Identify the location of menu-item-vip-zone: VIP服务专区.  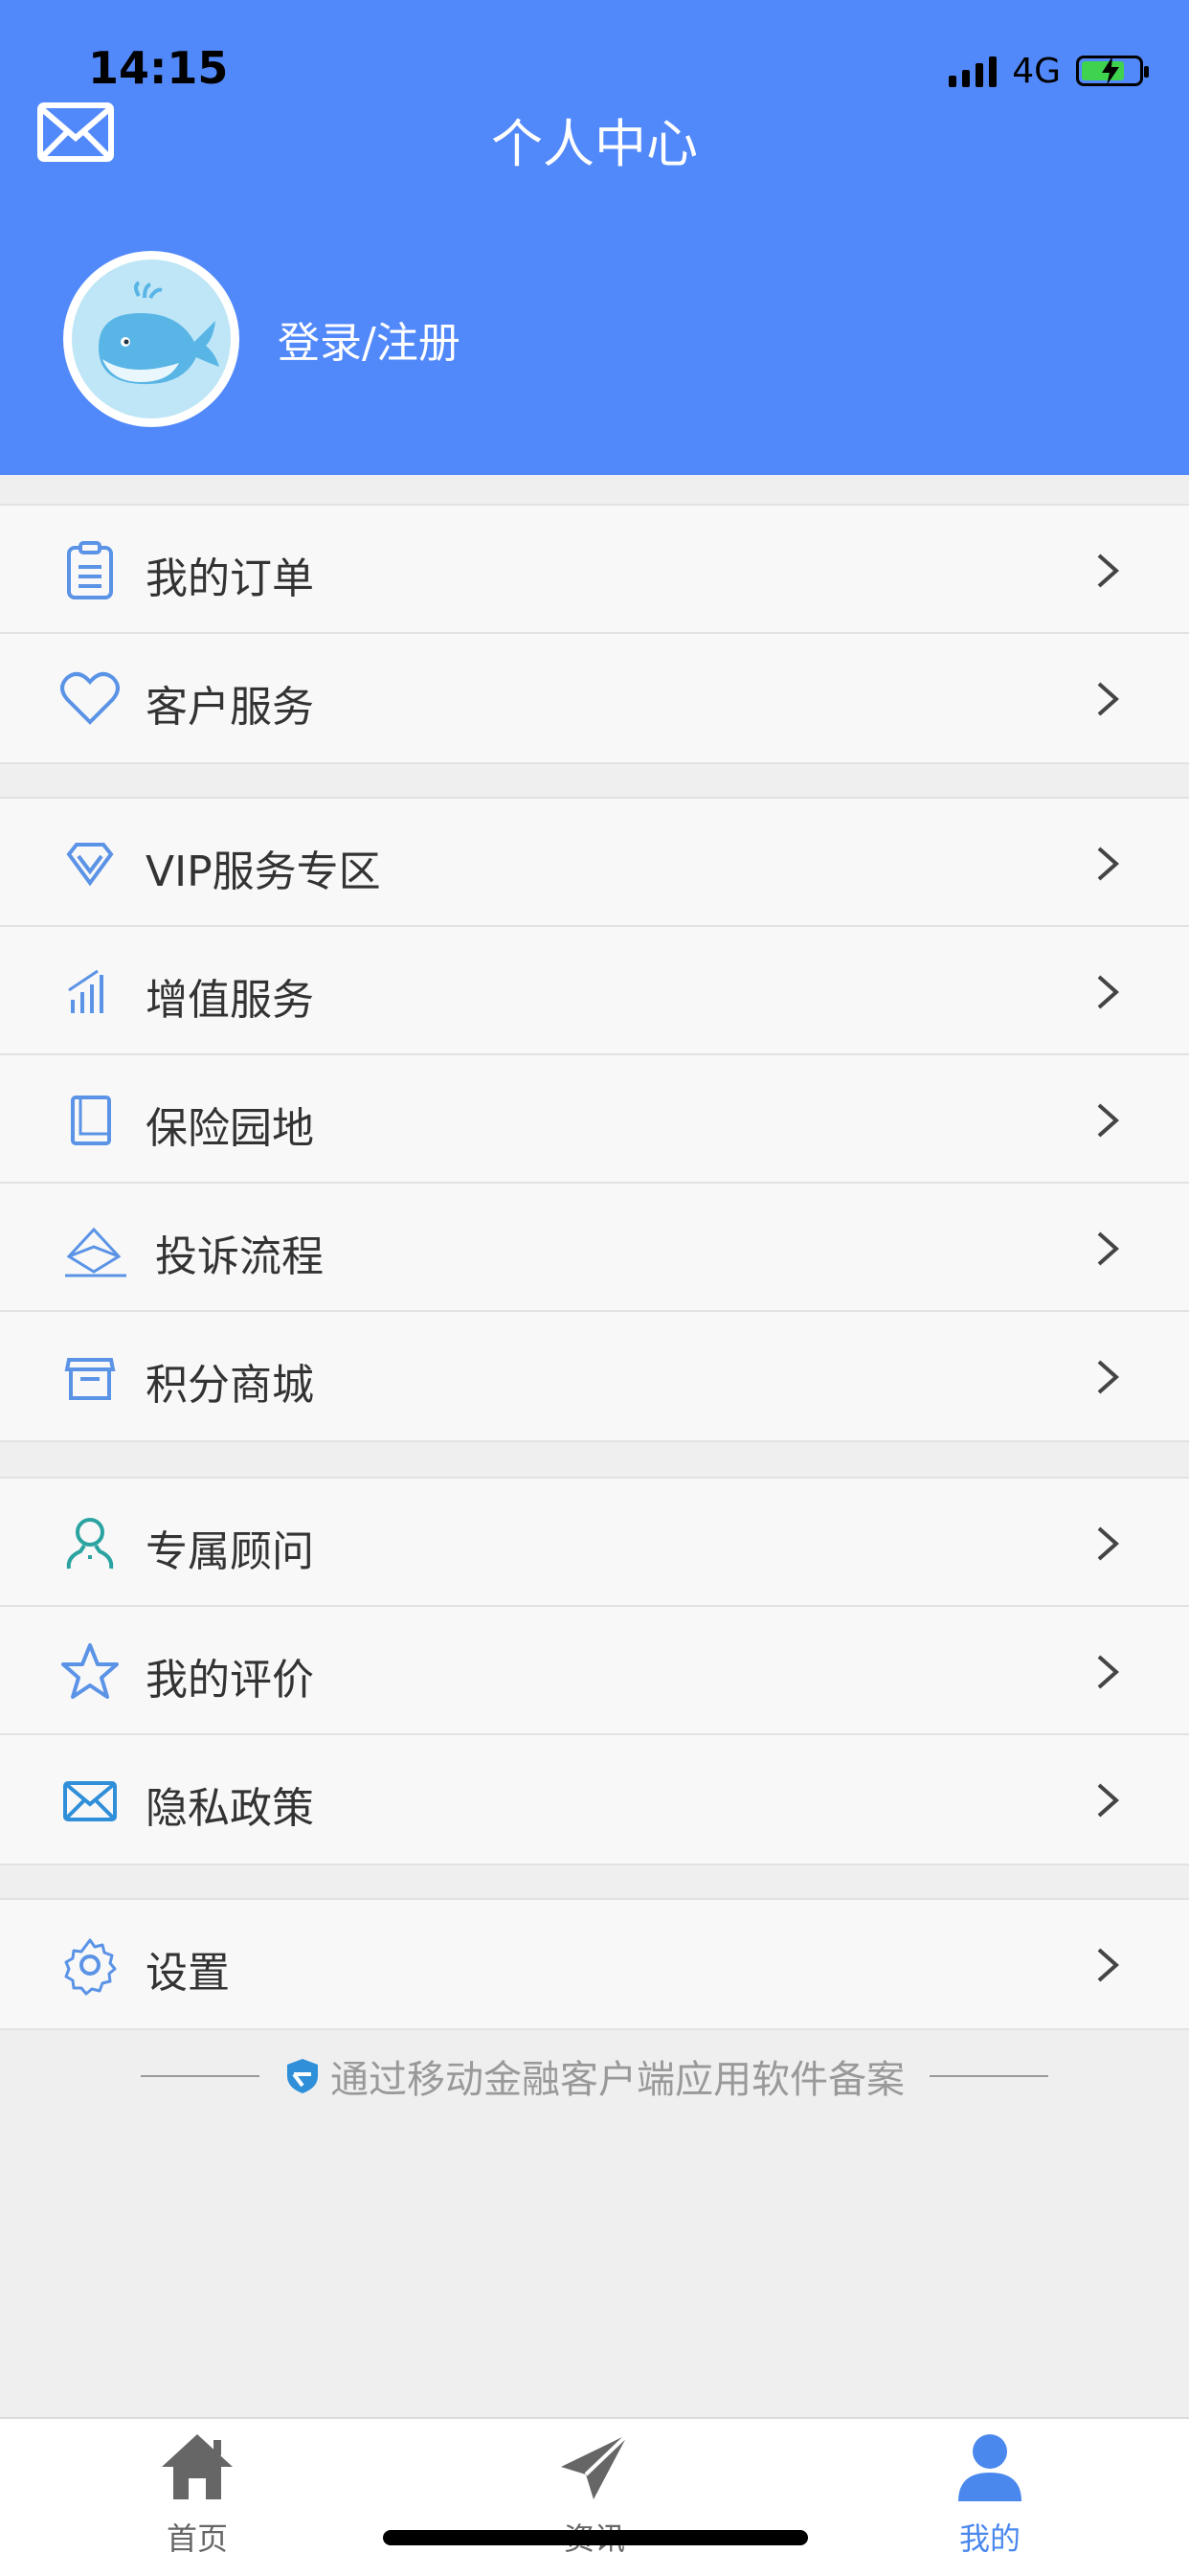
(594, 863).